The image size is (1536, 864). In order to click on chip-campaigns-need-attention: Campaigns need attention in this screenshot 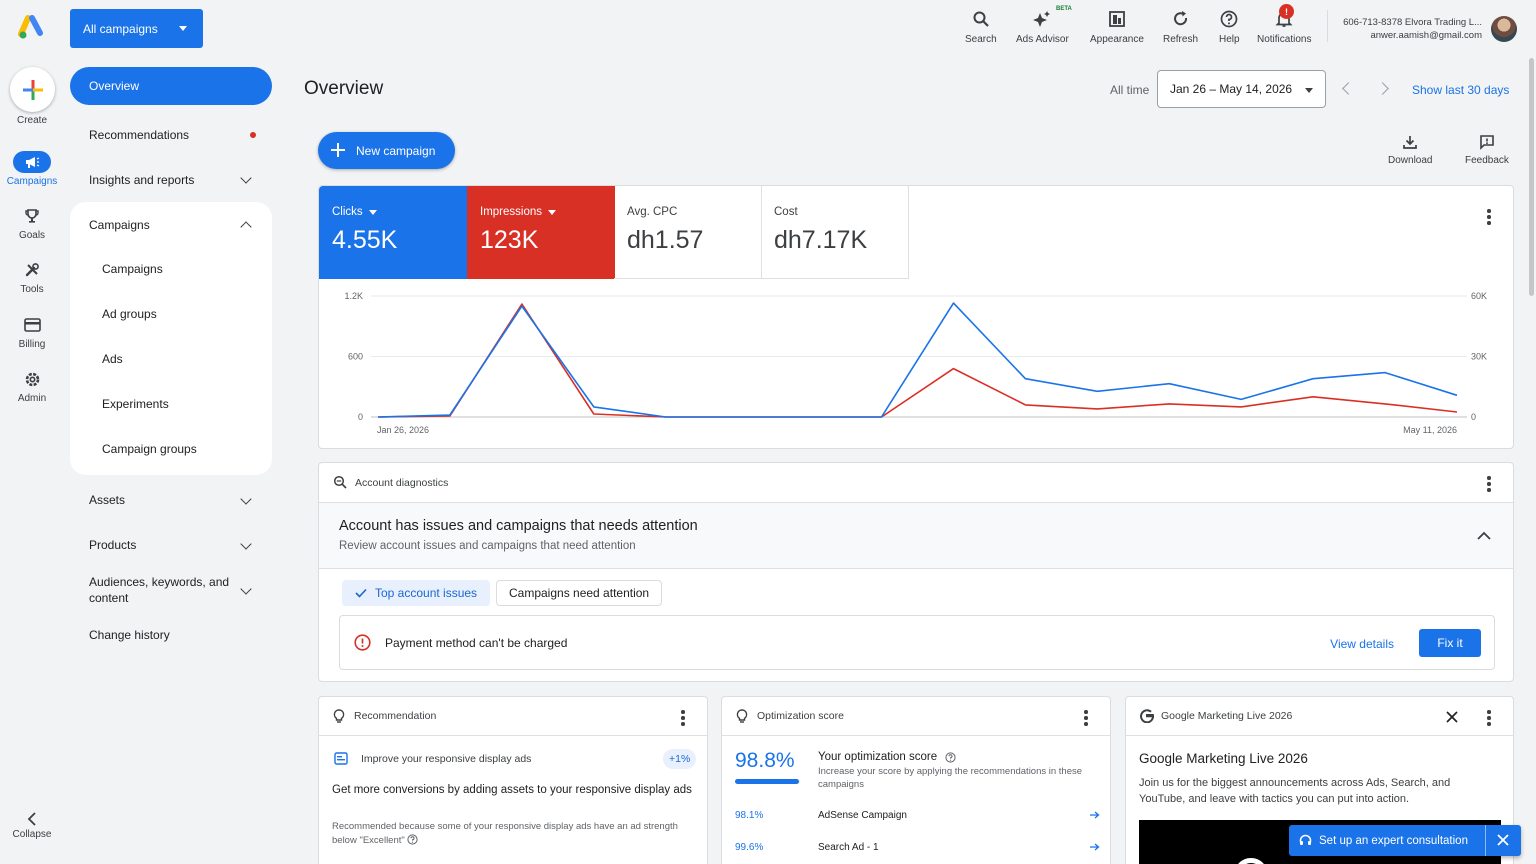, I will do `click(579, 593)`.